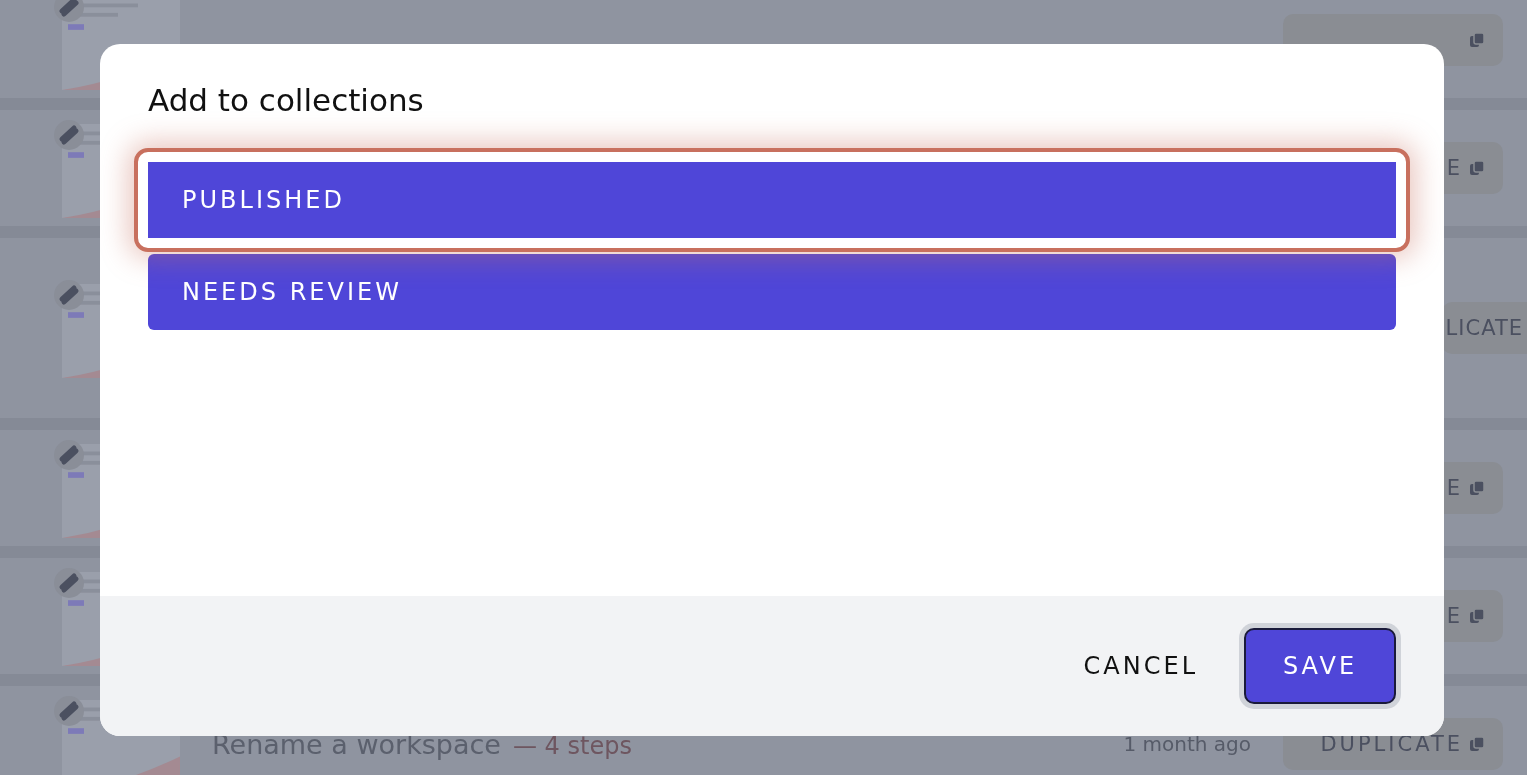  Describe the element at coordinates (1140, 666) in the screenshot. I see `cancel-button: CANCEL` at that location.